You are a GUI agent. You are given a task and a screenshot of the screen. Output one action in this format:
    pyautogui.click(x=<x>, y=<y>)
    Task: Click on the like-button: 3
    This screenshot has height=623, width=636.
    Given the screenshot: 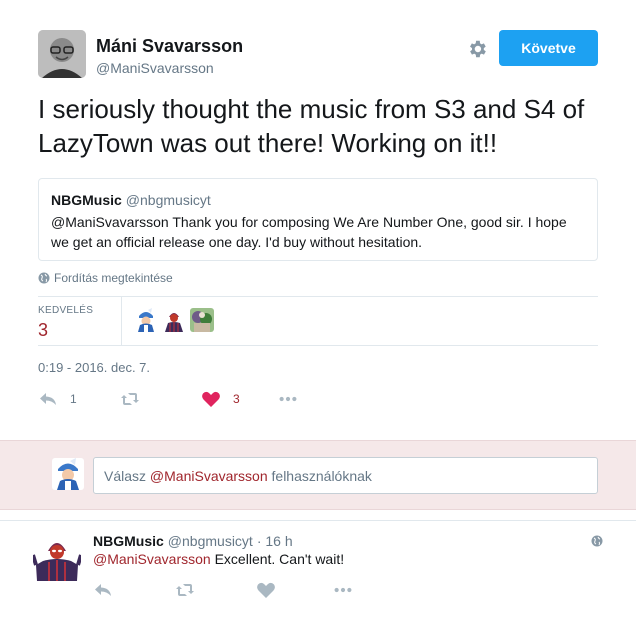 What is the action you would take?
    pyautogui.click(x=220, y=399)
    